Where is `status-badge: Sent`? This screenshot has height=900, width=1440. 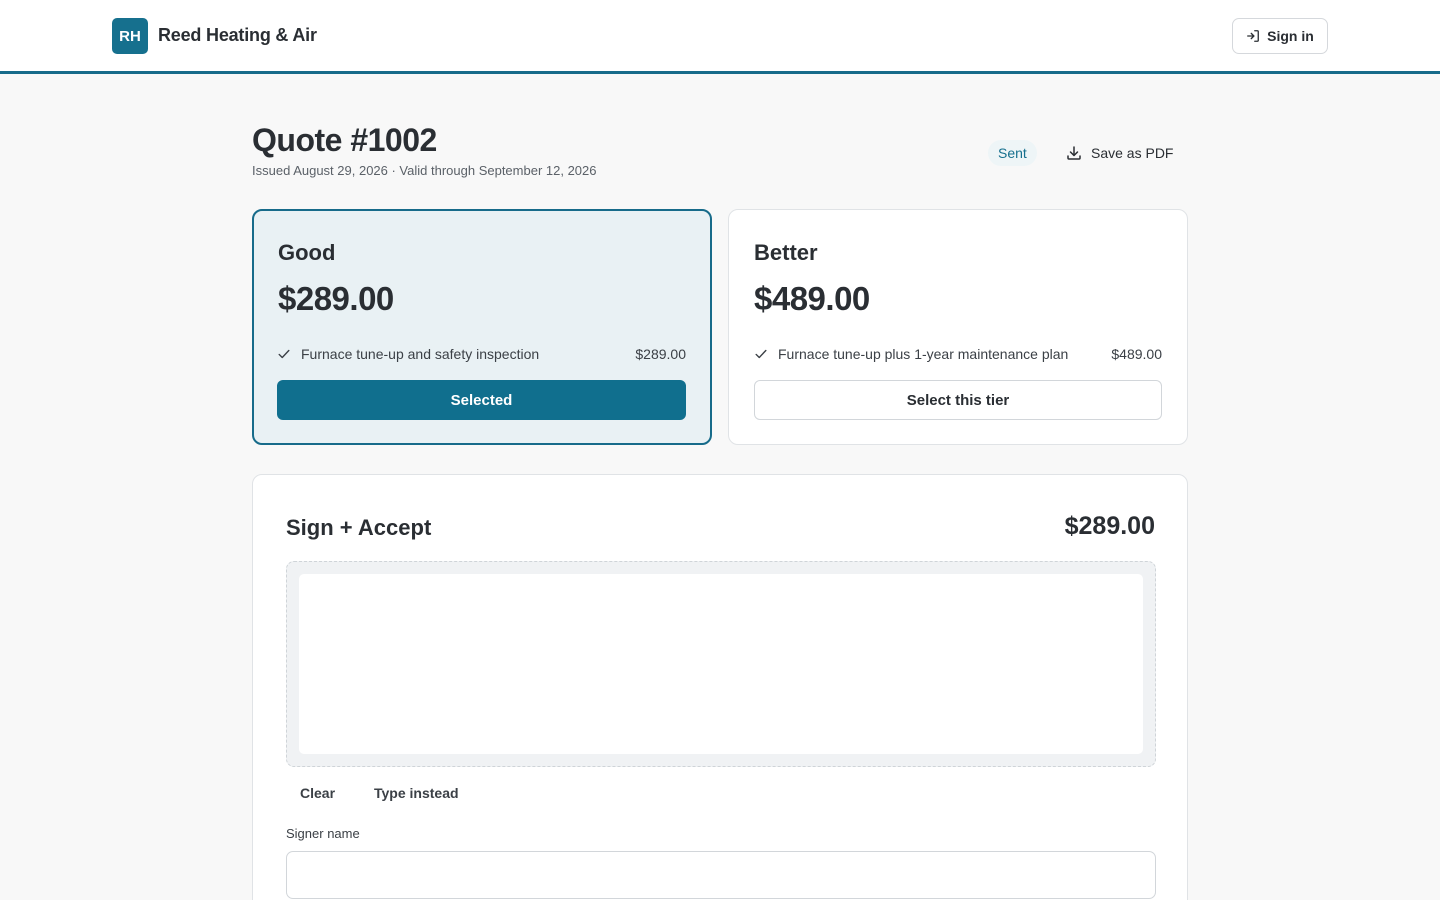
status-badge: Sent is located at coordinates (1012, 153).